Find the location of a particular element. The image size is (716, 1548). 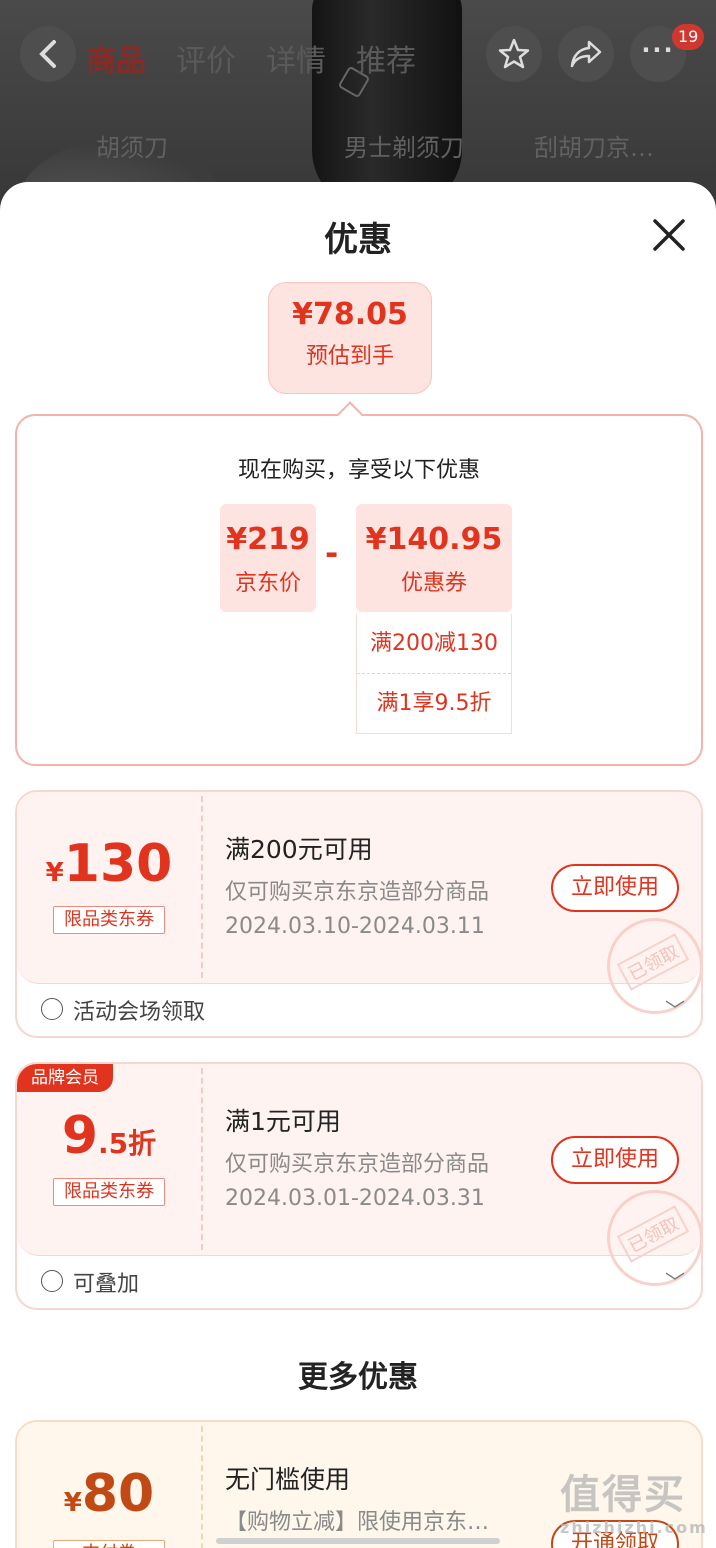

sheet-title: 优惠 is located at coordinates (358, 240).